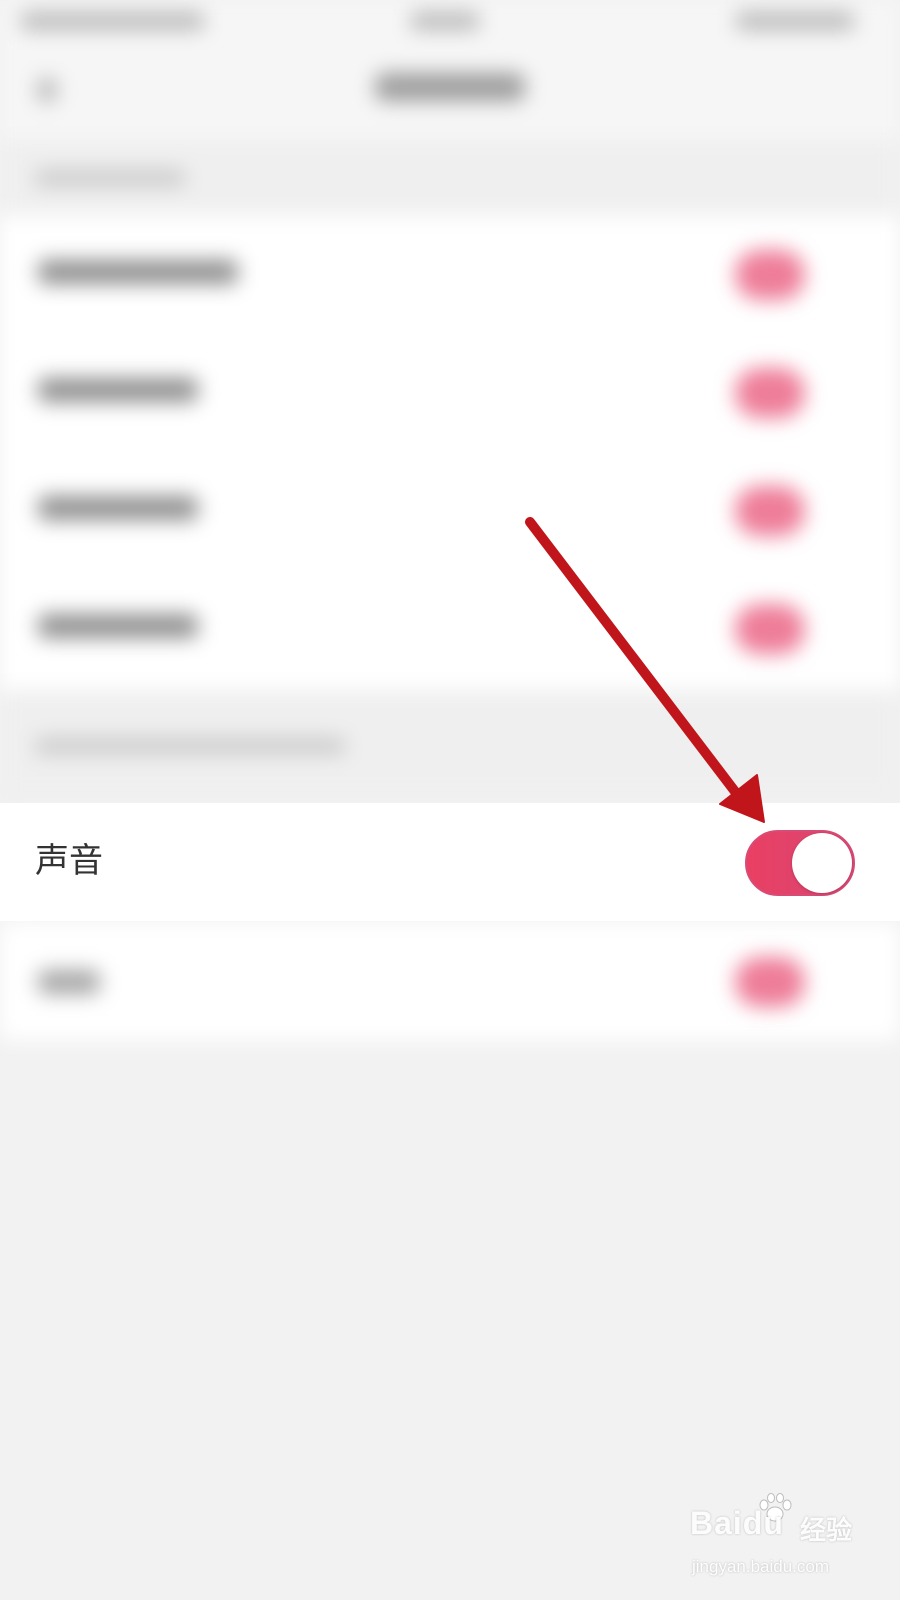  I want to click on watermark-url: jingyan.baidu.com, so click(761, 1566).